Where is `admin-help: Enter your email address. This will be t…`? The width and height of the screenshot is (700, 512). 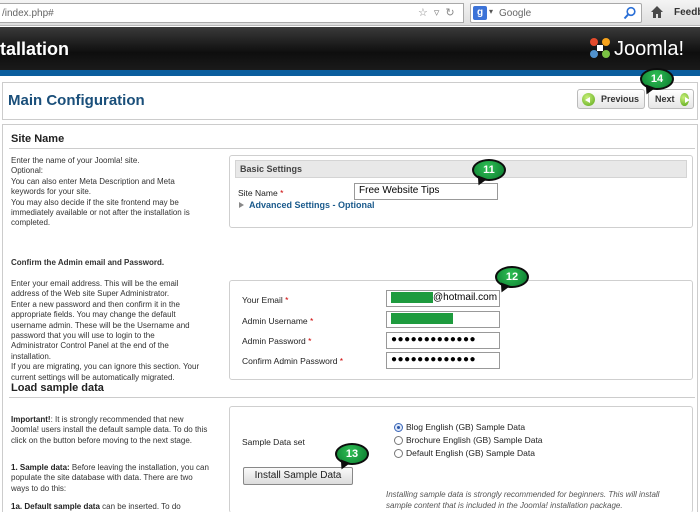
admin-help: Enter your email address. This will be t… is located at coordinates (111, 331).